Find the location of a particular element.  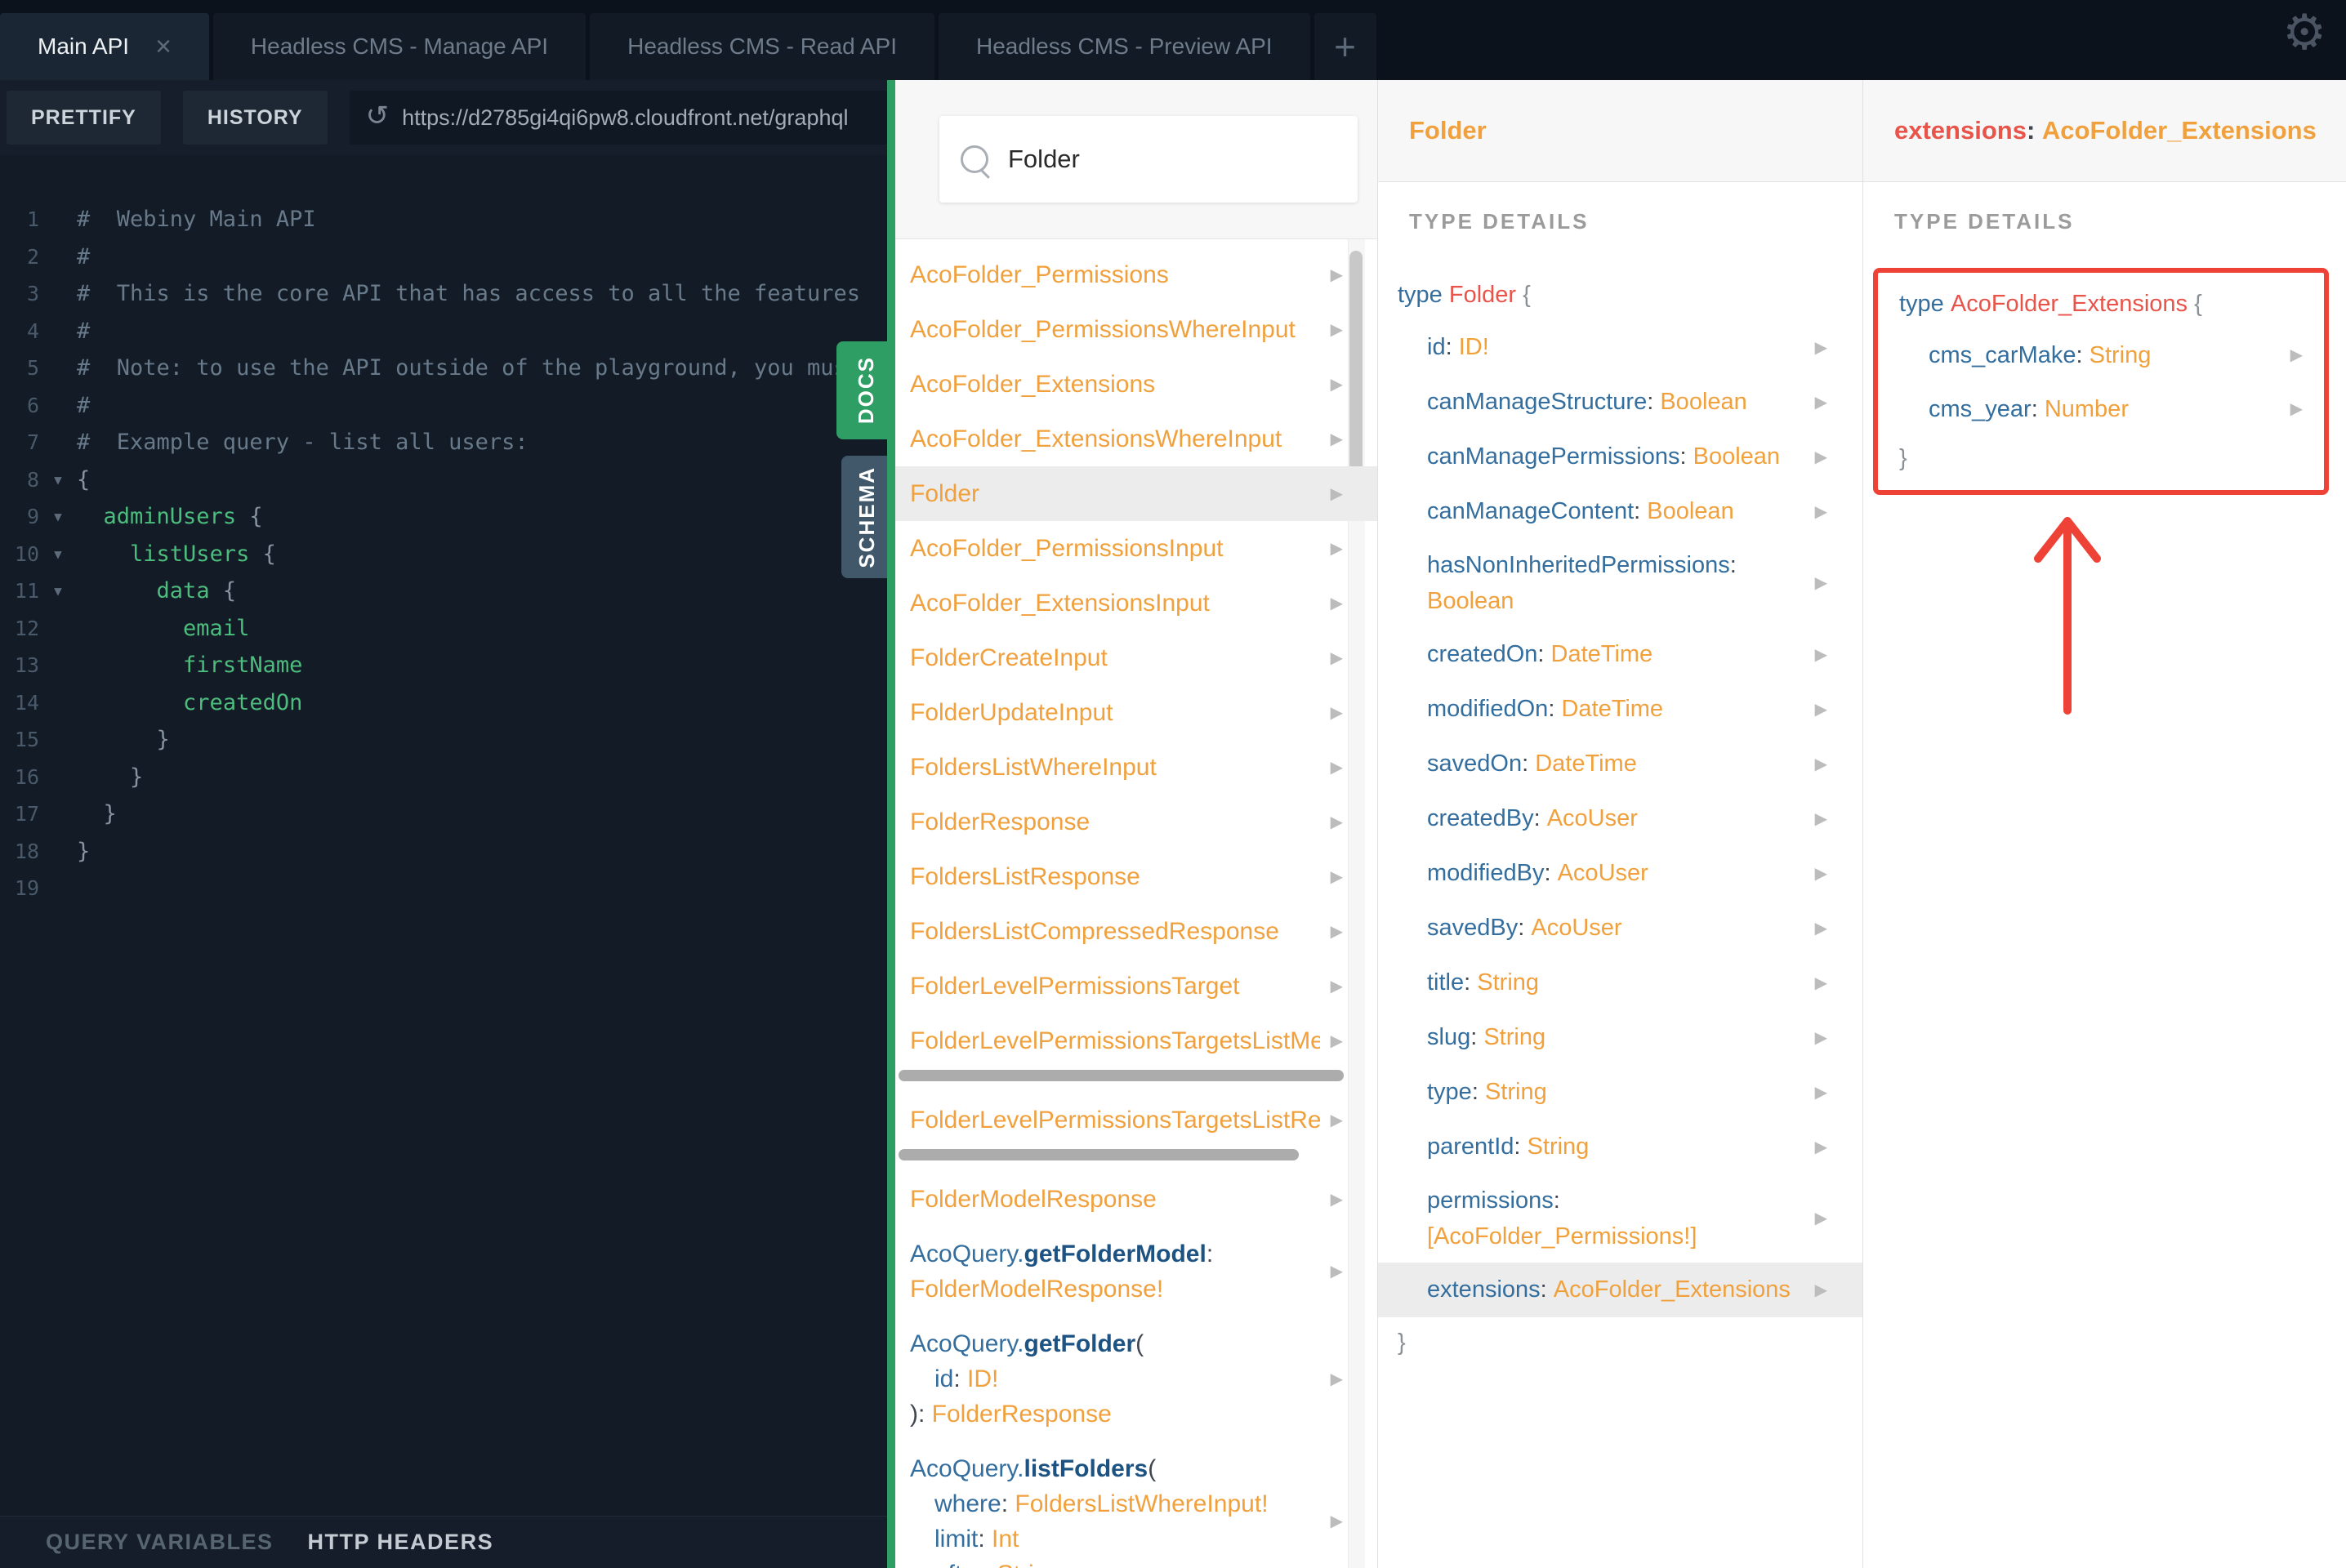

docs-list-item: AcoFolder_PermissionsInput ▶ is located at coordinates (1136, 548).